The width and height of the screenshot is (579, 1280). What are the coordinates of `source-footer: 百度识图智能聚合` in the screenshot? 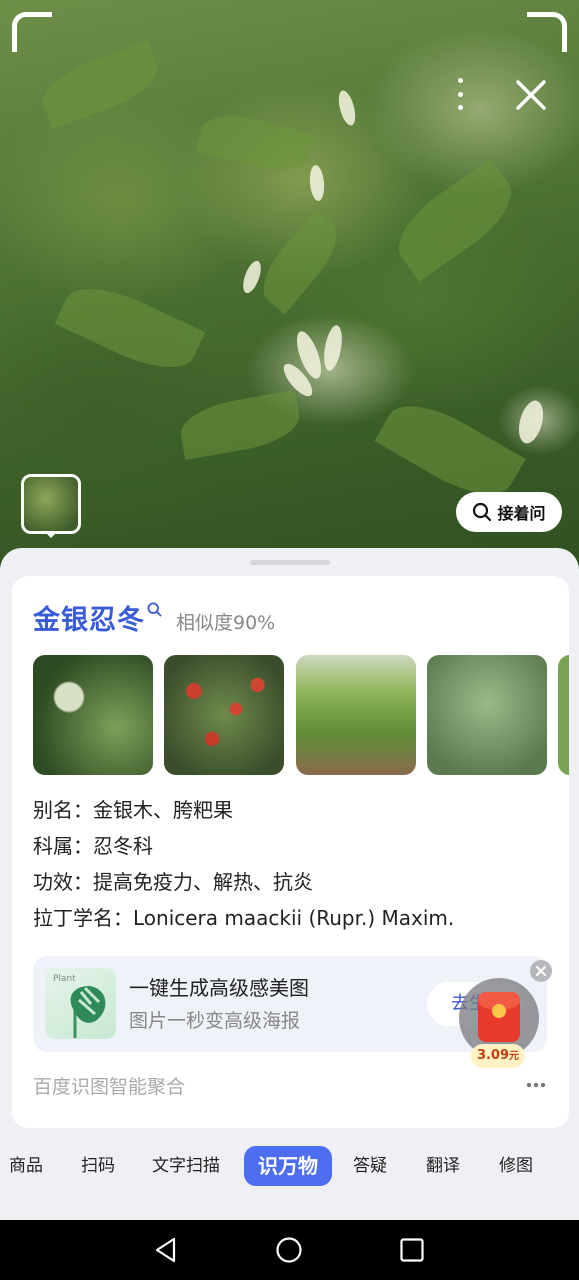 It's located at (290, 1085).